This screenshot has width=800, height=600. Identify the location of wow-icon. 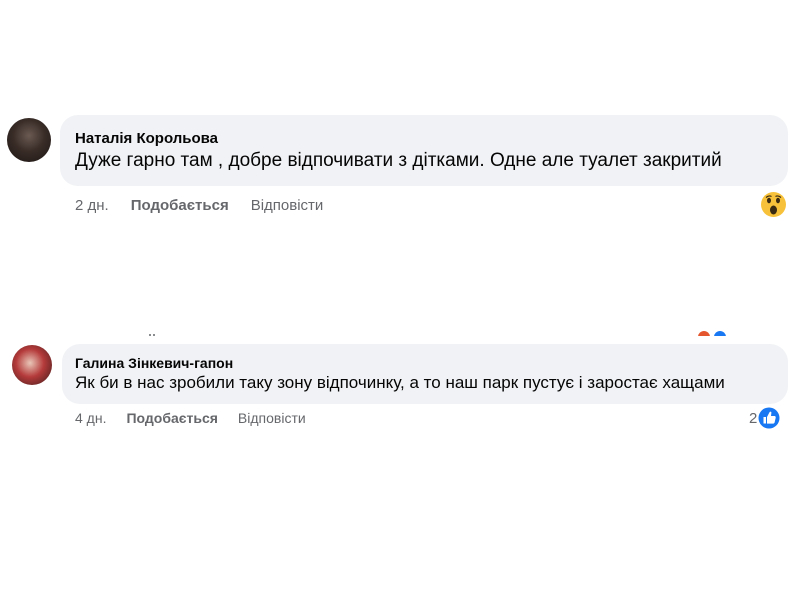
(773, 204).